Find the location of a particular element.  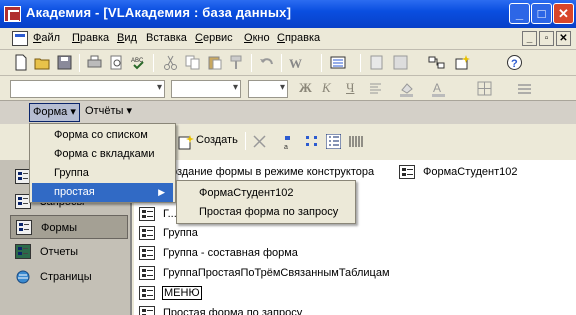

office-links-icon: W is located at coordinates (296, 62).